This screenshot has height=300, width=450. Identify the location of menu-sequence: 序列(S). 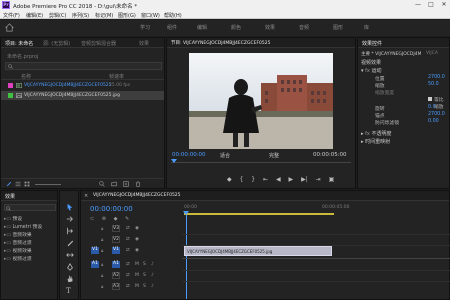
(80, 15).